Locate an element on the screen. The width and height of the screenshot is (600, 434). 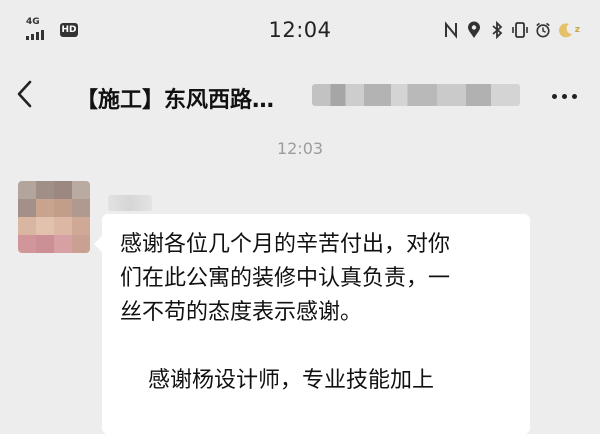
back-button is located at coordinates (24, 94).